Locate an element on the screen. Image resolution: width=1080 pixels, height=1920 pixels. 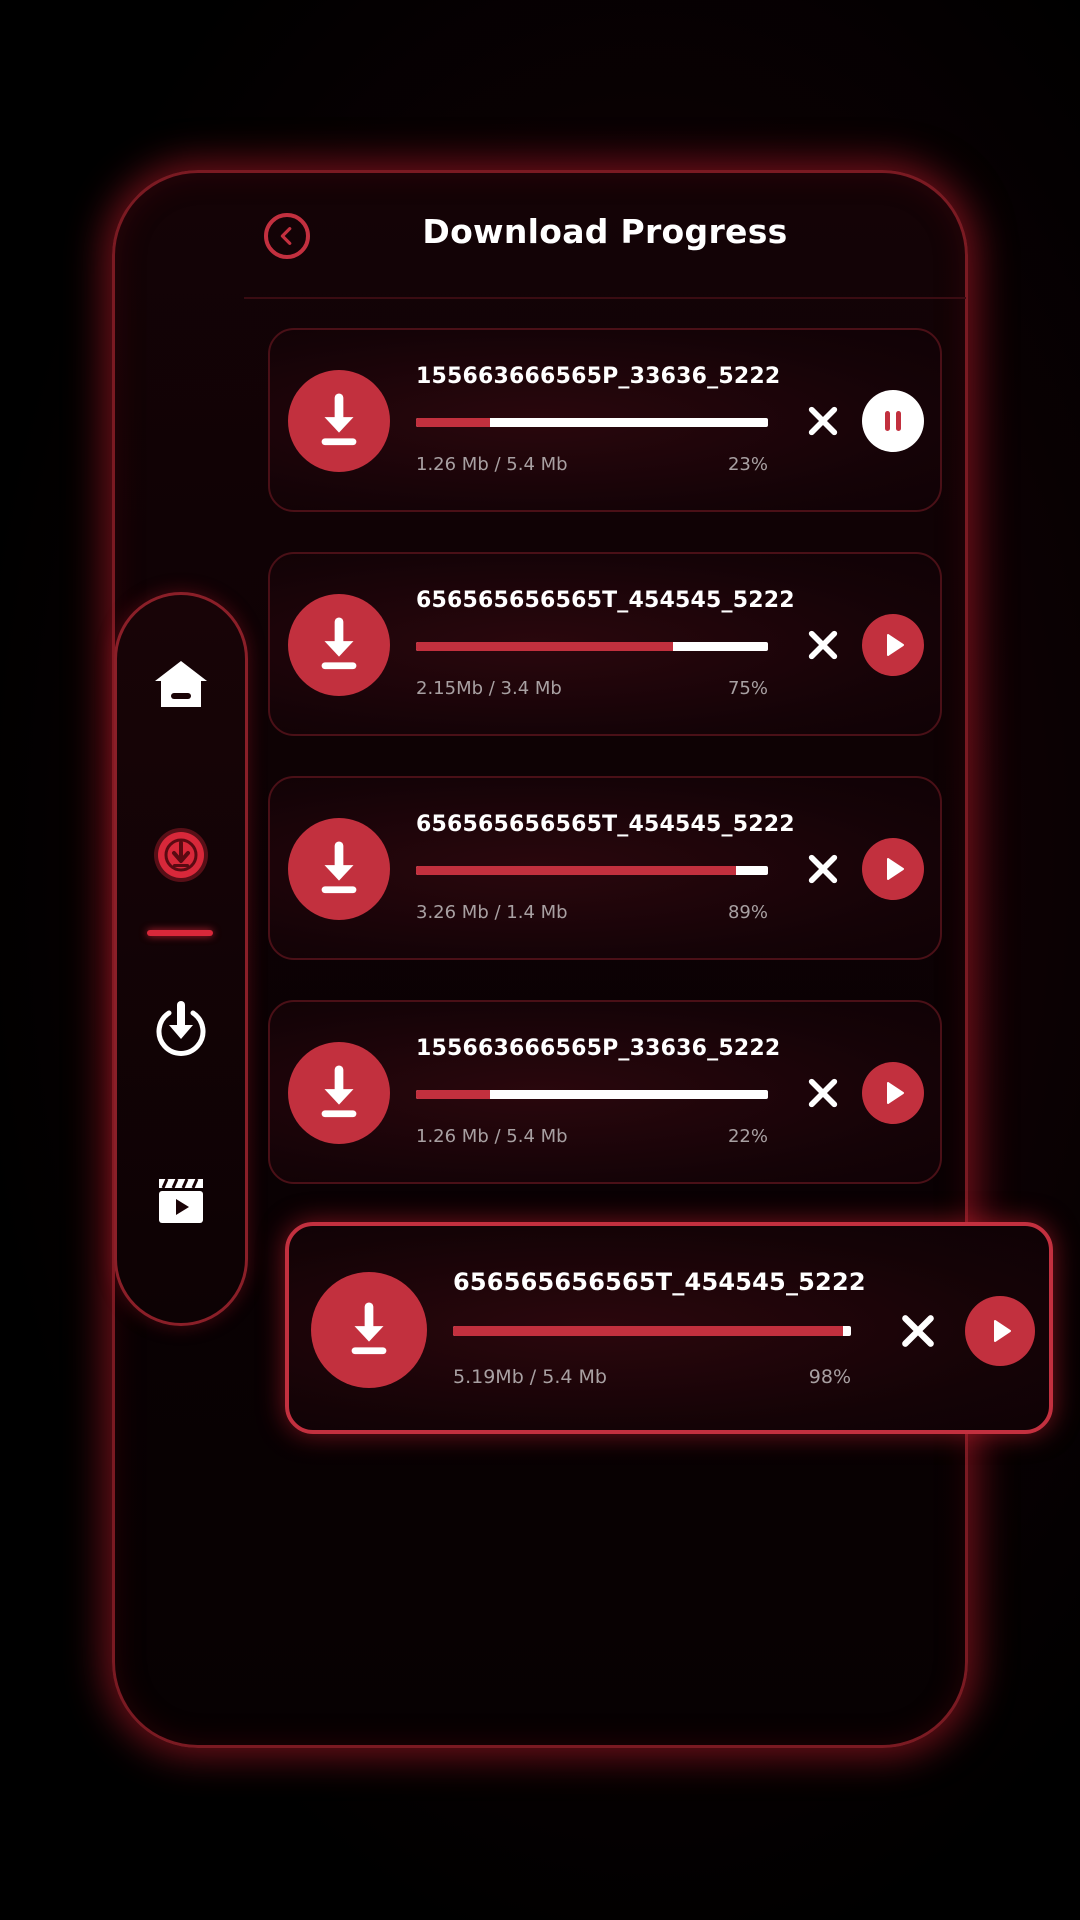
home-icon is located at coordinates (181, 684).